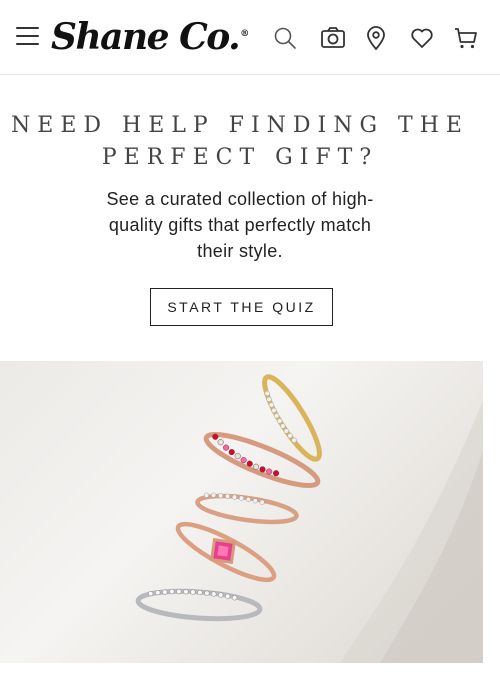 Image resolution: width=500 pixels, height=693 pixels. I want to click on site-header: Shane Co.®, so click(250, 37).